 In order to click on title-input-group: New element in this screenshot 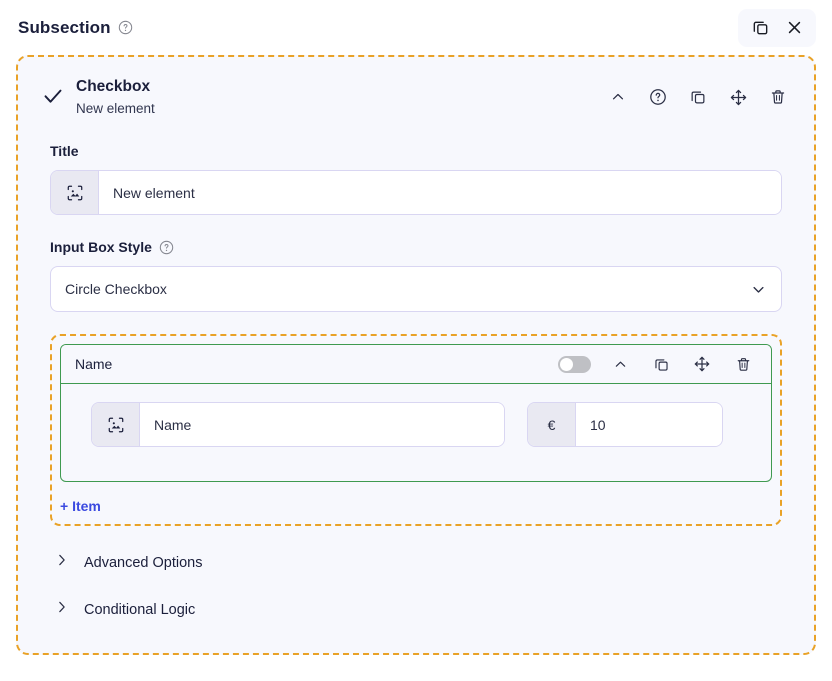, I will do `click(416, 193)`.